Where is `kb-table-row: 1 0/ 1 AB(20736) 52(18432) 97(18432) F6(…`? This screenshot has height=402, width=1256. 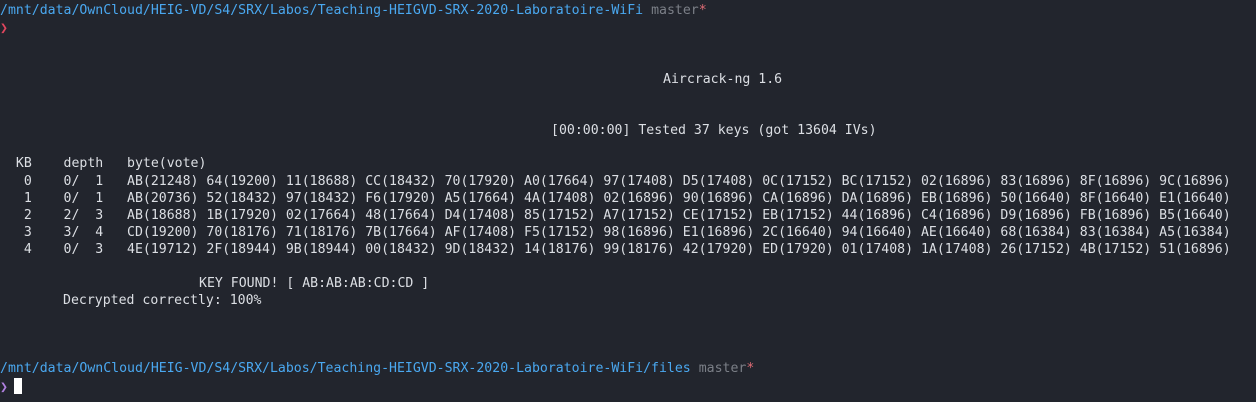 kb-table-row: 1 0/ 1 AB(20736) 52(18432) 97(18432) F6(… is located at coordinates (615, 198).